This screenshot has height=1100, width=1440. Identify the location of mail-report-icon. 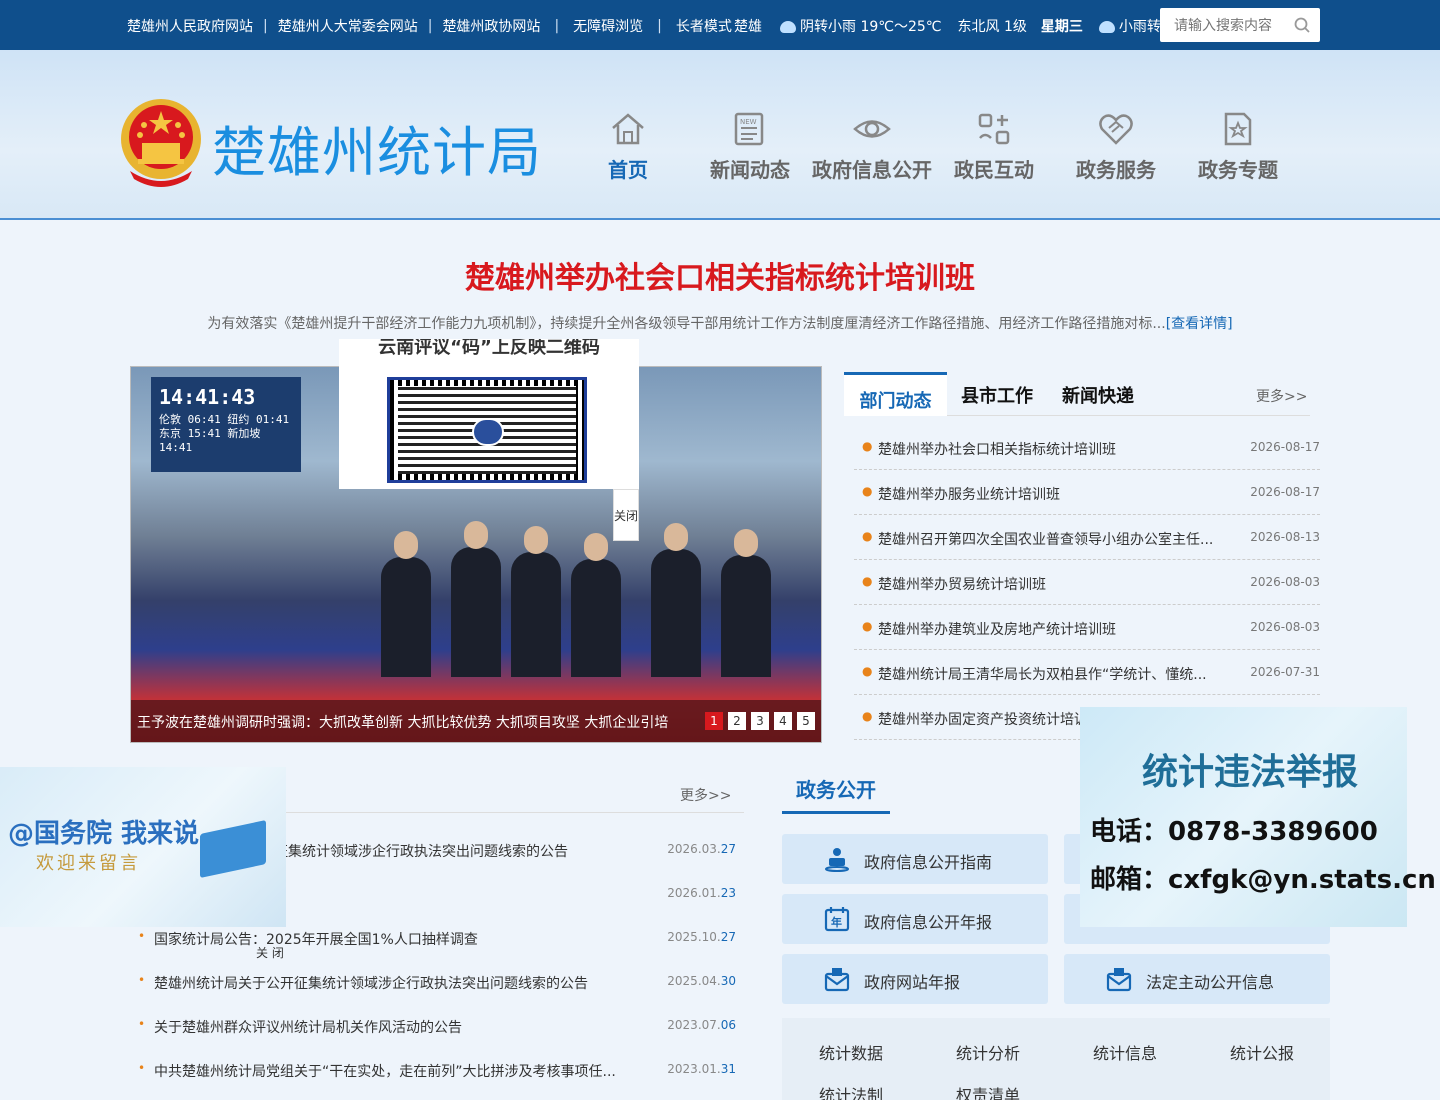
(1119, 980).